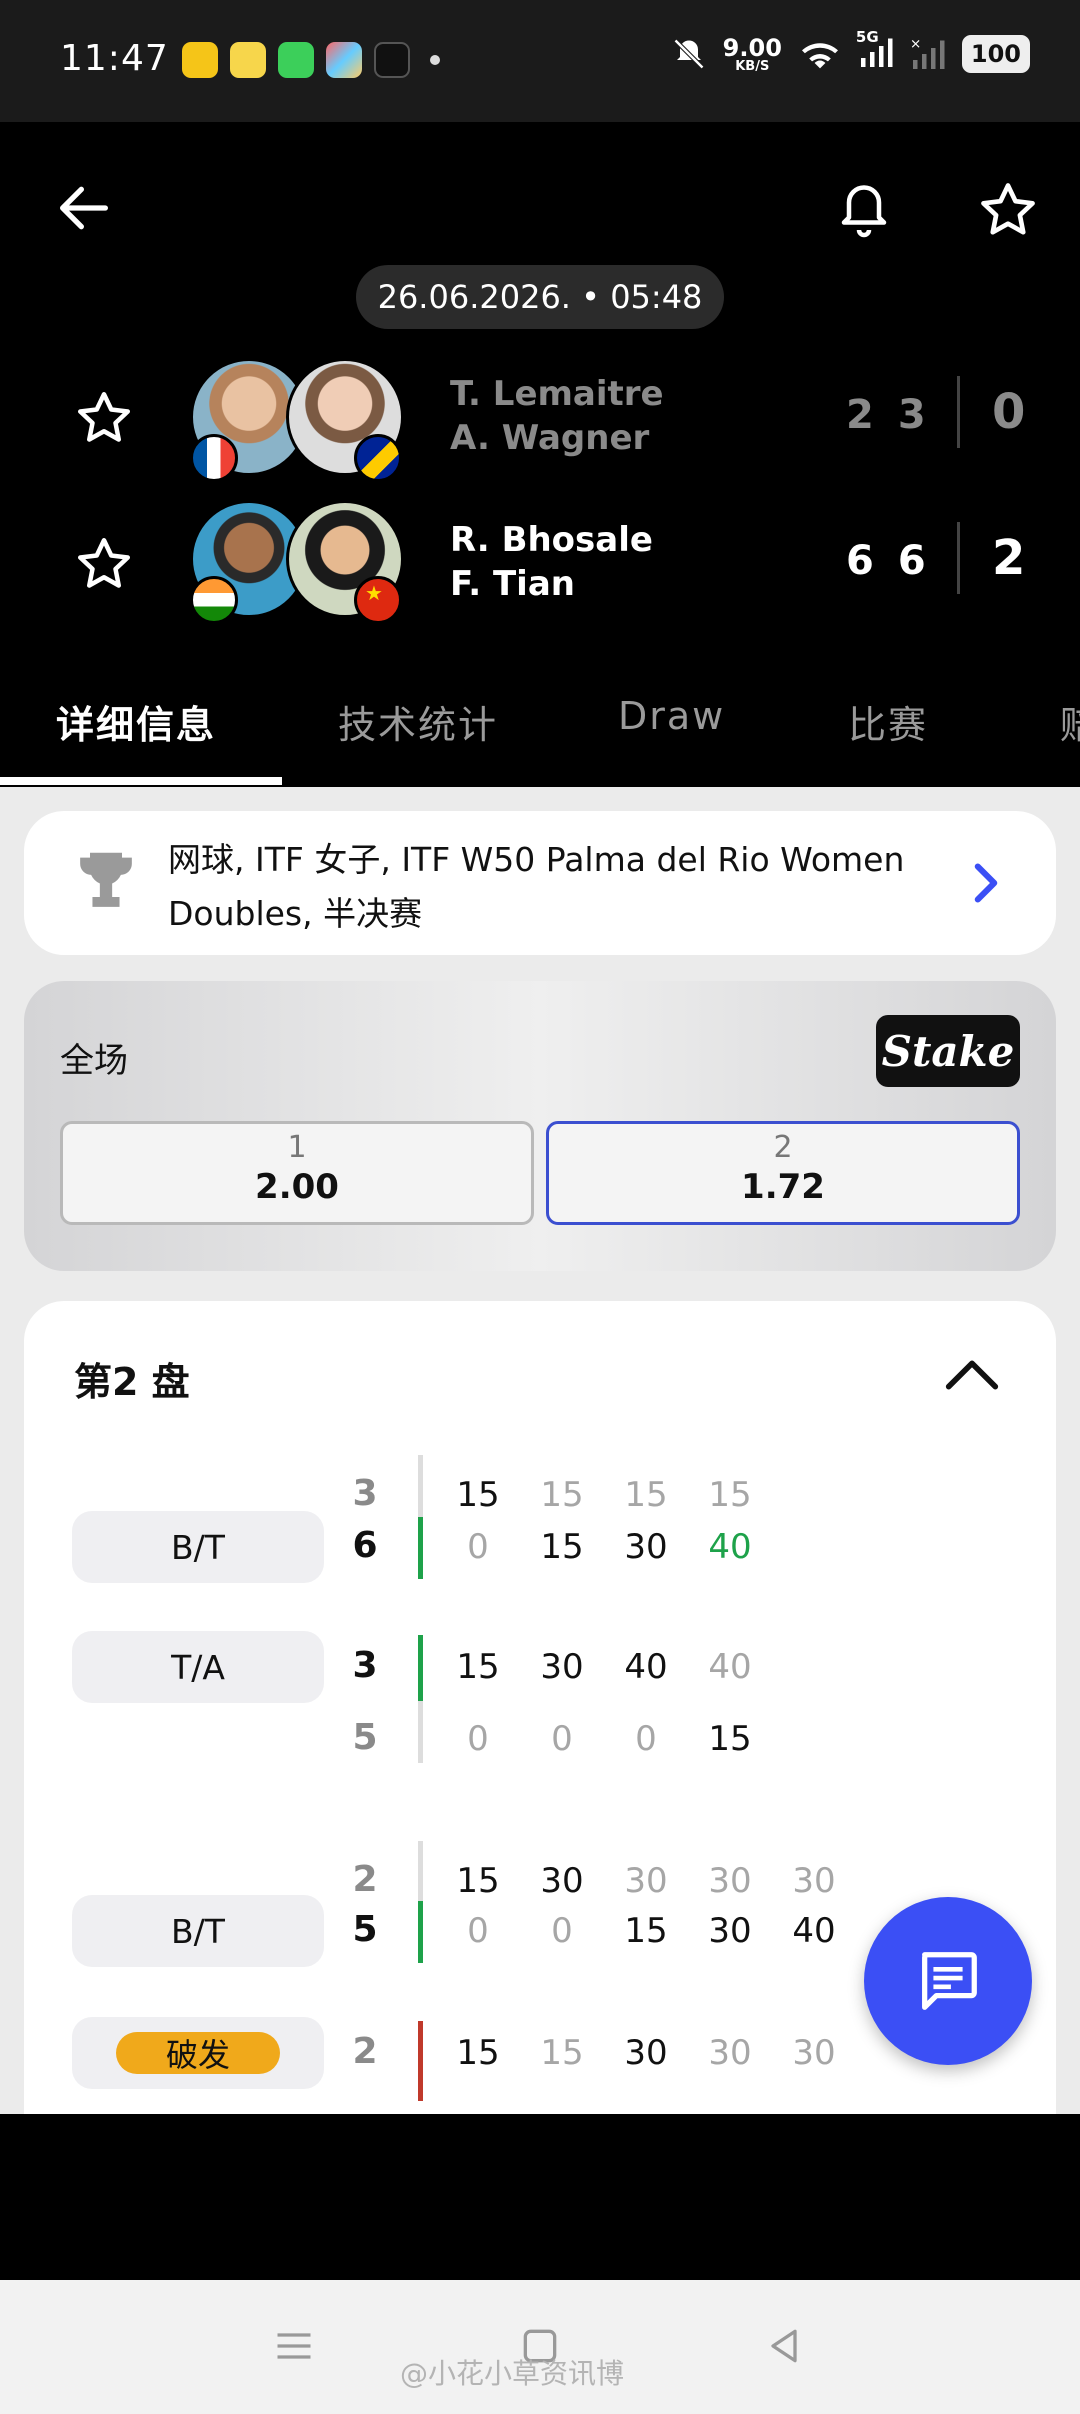 Image resolution: width=1080 pixels, height=2414 pixels. Describe the element at coordinates (646, 1881) in the screenshot. I see `point-sequence: 15 30 30 30 30` at that location.